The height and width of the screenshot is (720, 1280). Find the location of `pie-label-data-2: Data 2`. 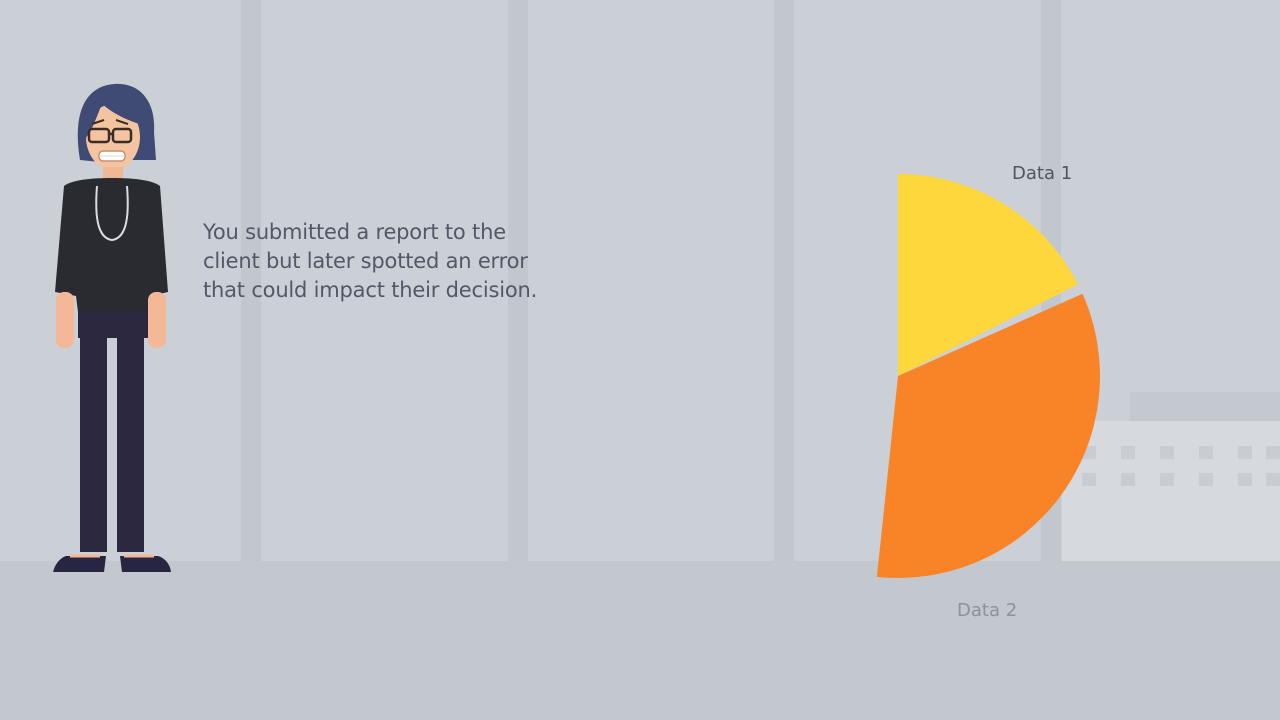

pie-label-data-2: Data 2 is located at coordinates (987, 610).